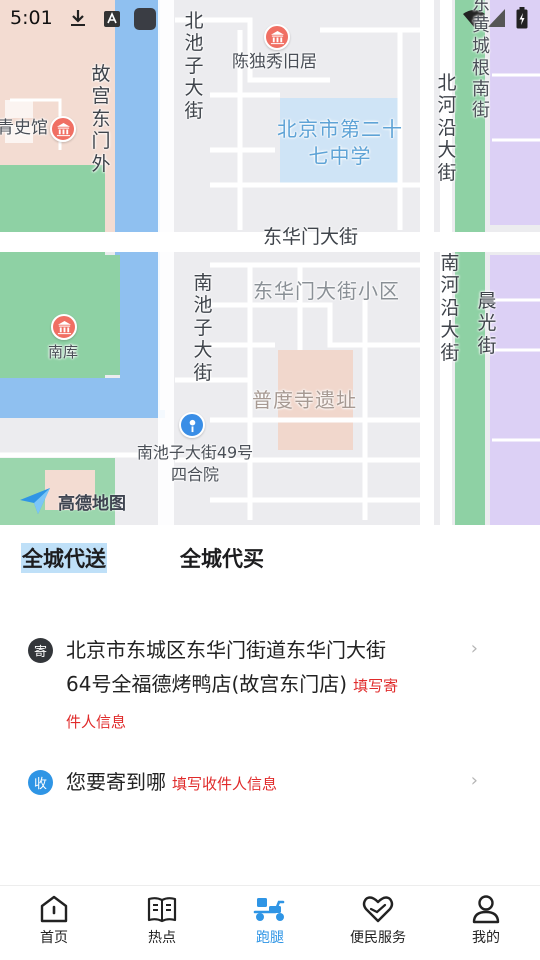 The height and width of the screenshot is (960, 540). What do you see at coordinates (269, 909) in the screenshot?
I see `scooter-icon` at bounding box center [269, 909].